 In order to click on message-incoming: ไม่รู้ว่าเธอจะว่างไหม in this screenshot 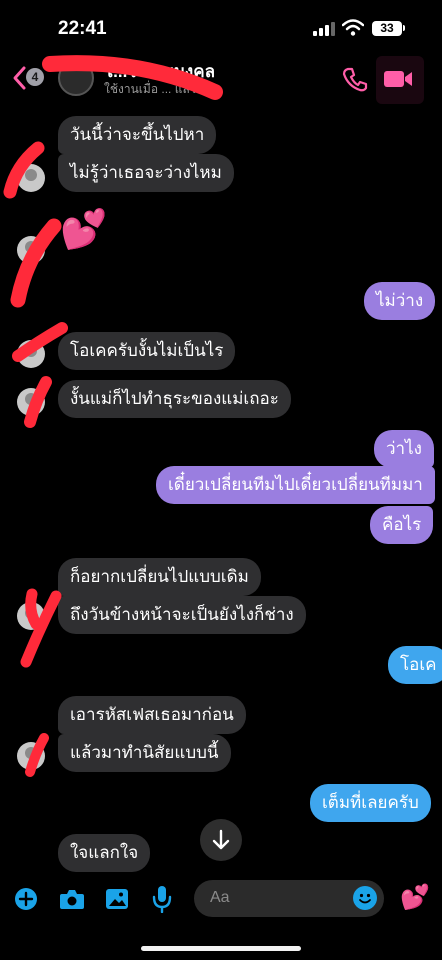, I will do `click(146, 173)`.